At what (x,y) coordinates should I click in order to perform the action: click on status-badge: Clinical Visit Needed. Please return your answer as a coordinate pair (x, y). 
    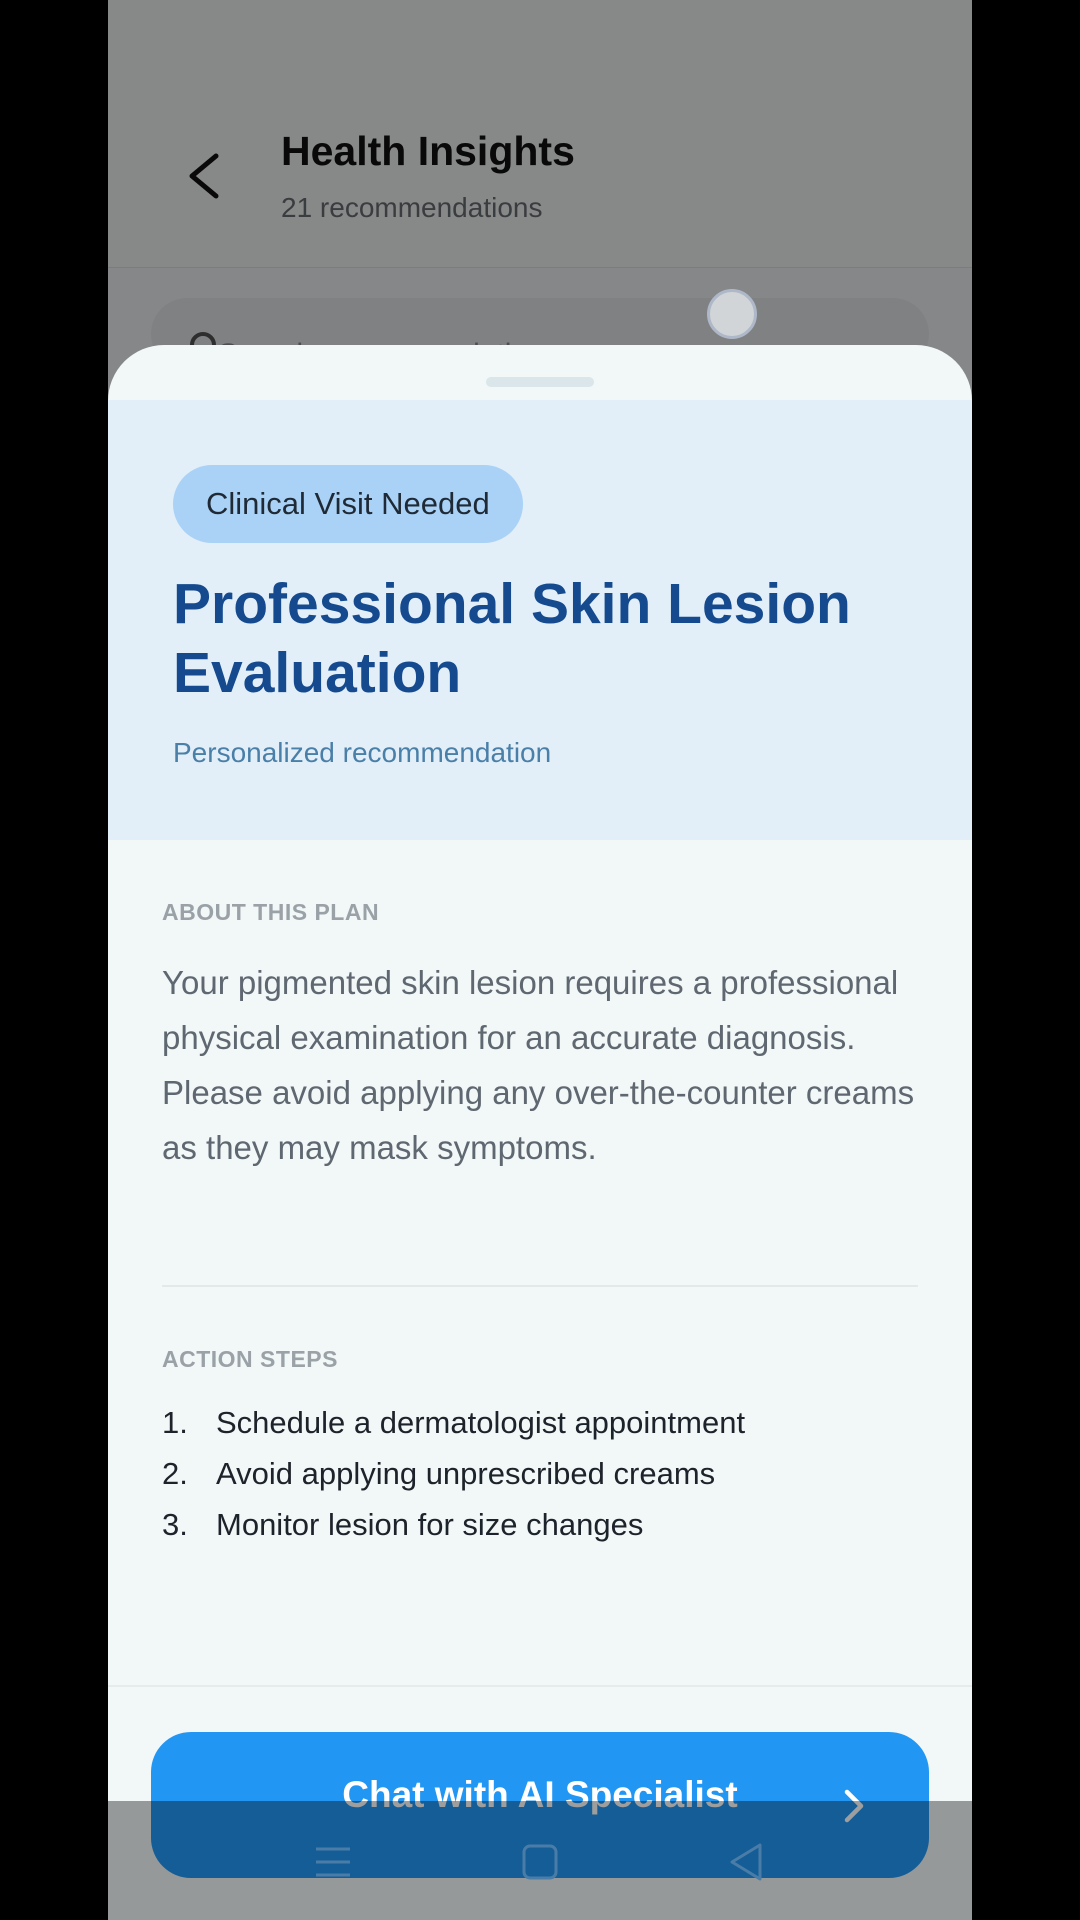
    Looking at the image, I should click on (348, 504).